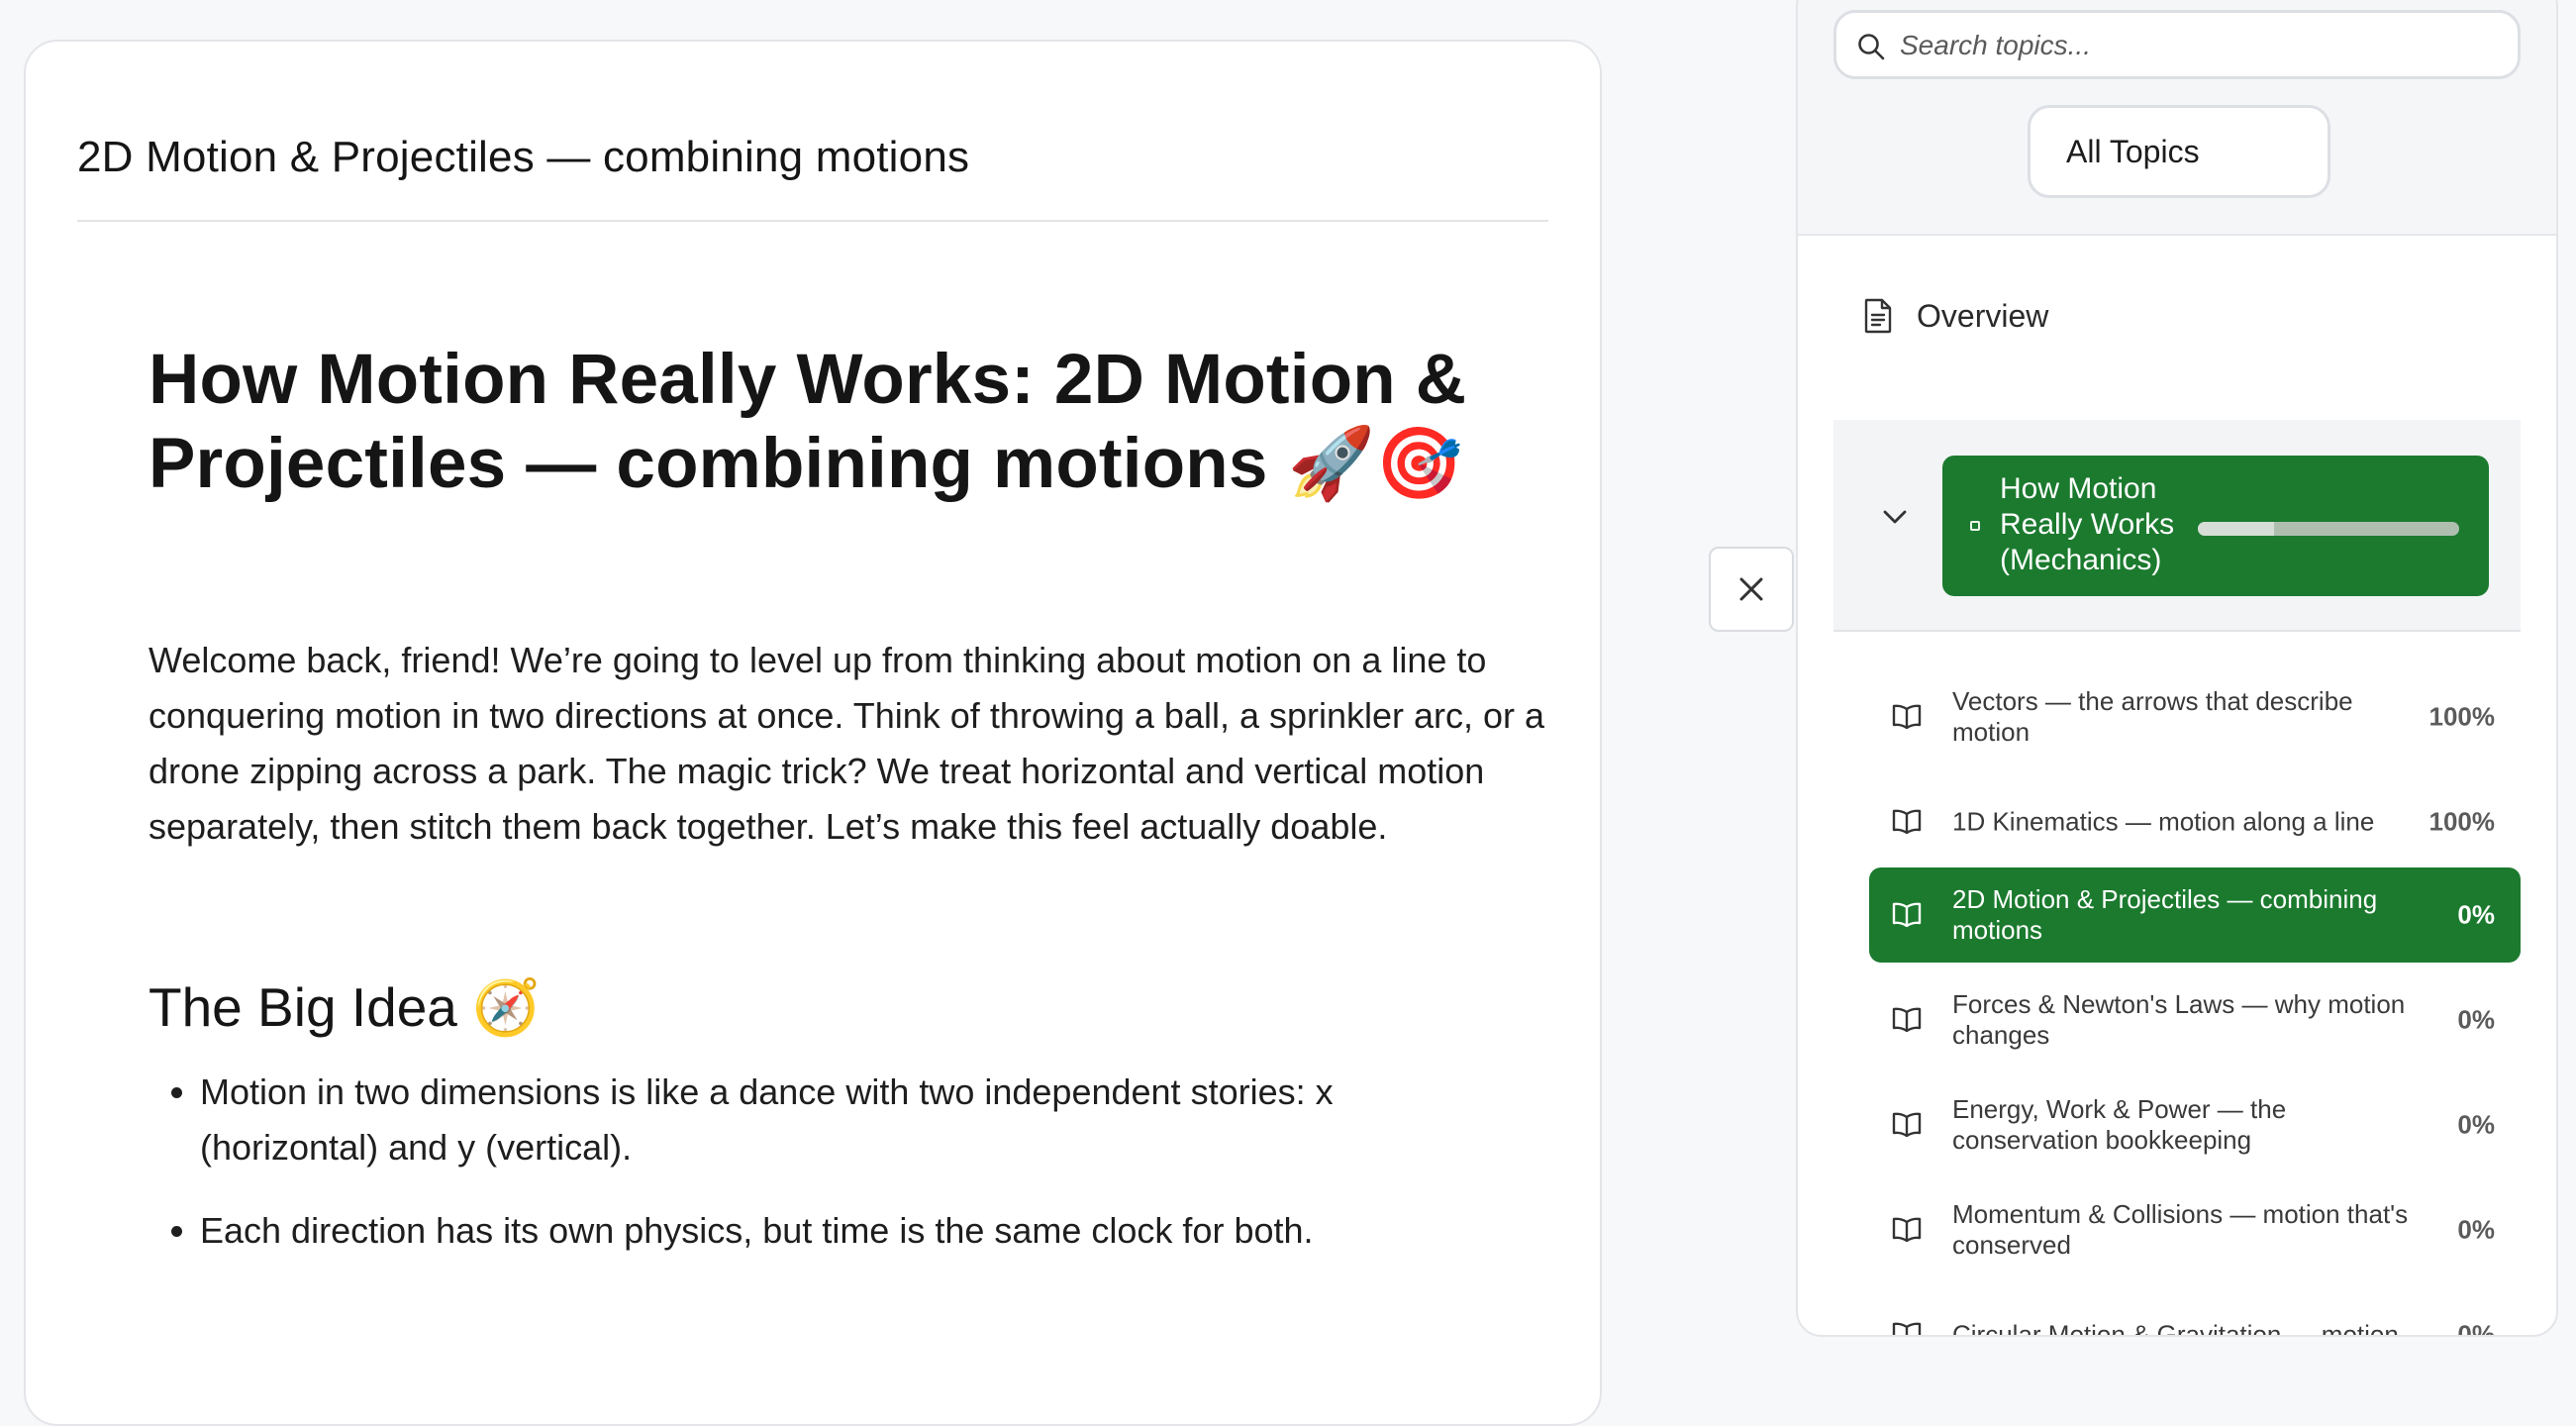 This screenshot has width=2576, height=1426. I want to click on section-heading-text: The Big Idea, so click(303, 1007).